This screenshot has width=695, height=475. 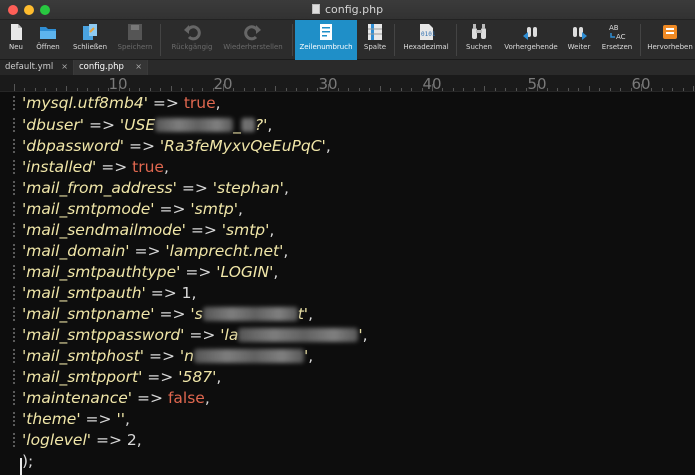 What do you see at coordinates (579, 47) in the screenshot?
I see `next-label: Weiter` at bounding box center [579, 47].